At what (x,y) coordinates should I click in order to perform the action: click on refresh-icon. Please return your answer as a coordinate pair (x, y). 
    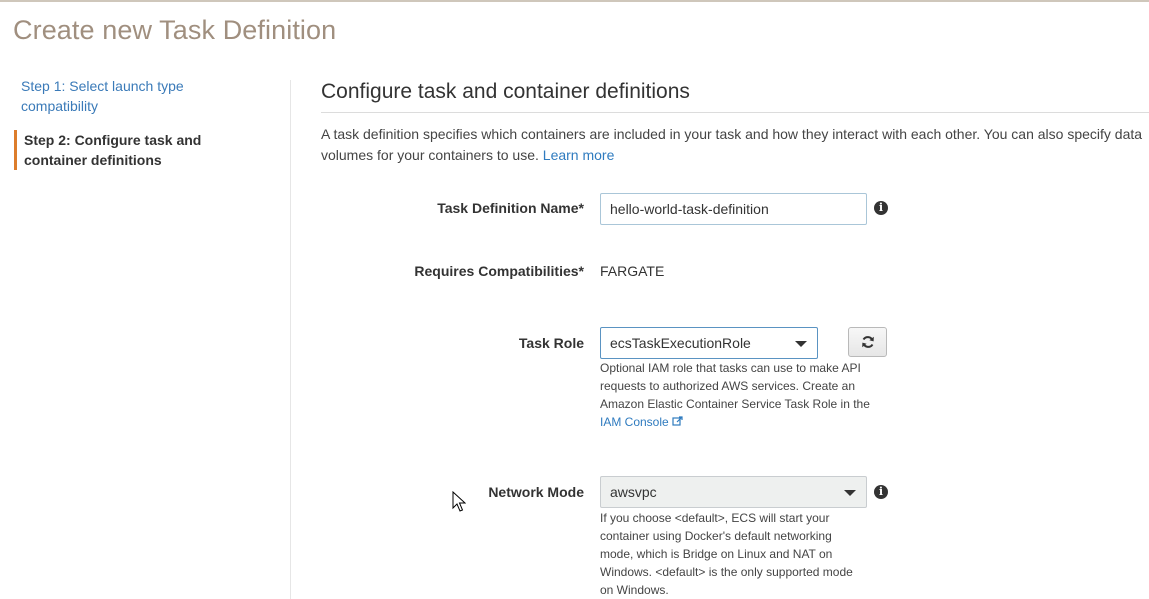
    Looking at the image, I should click on (868, 342).